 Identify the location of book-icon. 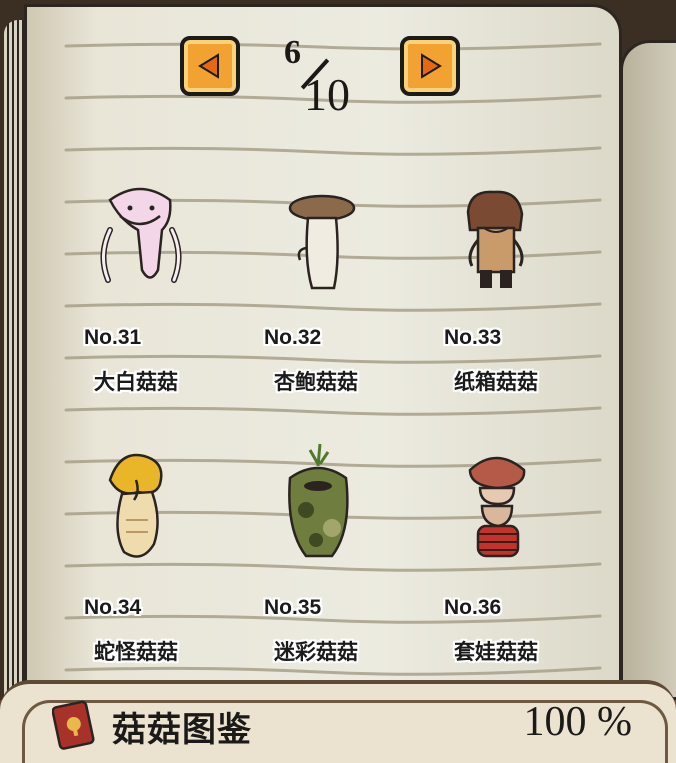
(73, 725).